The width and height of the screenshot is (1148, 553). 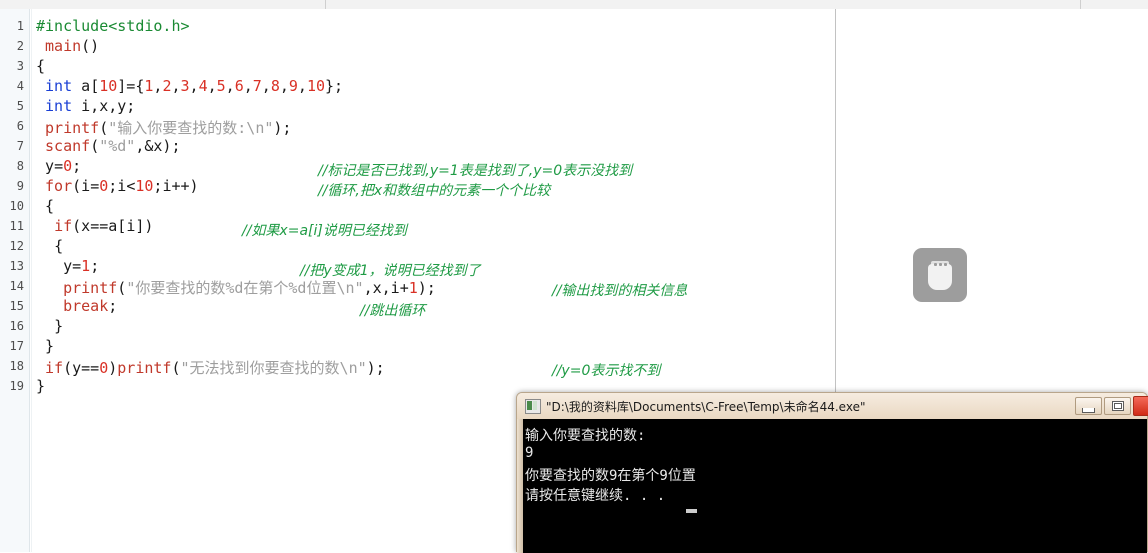 I want to click on line-number: 16, so click(x=16, y=326).